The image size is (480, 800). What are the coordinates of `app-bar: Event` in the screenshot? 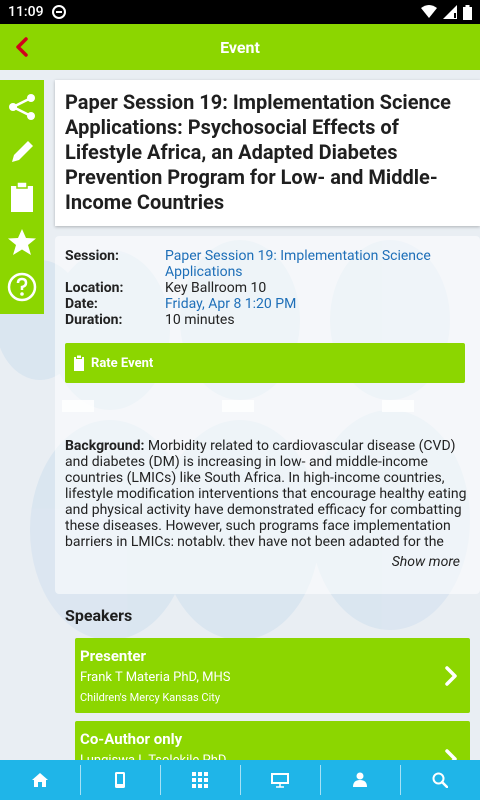 It's located at (240, 47).